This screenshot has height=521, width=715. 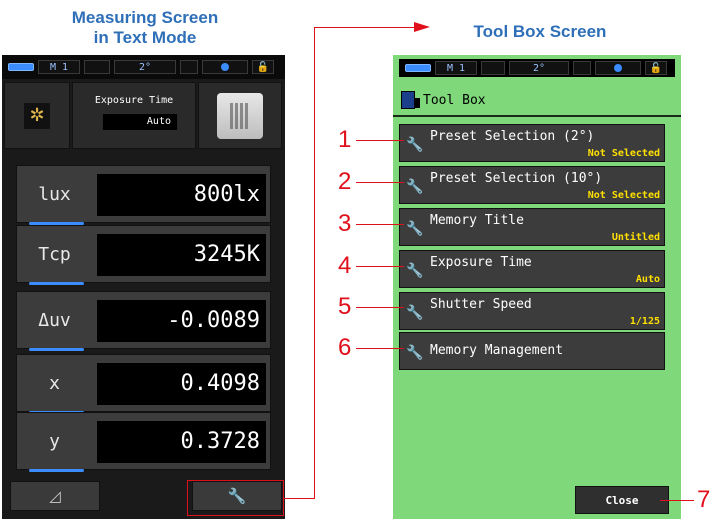 What do you see at coordinates (54, 441) in the screenshot?
I see `row-label: y` at bounding box center [54, 441].